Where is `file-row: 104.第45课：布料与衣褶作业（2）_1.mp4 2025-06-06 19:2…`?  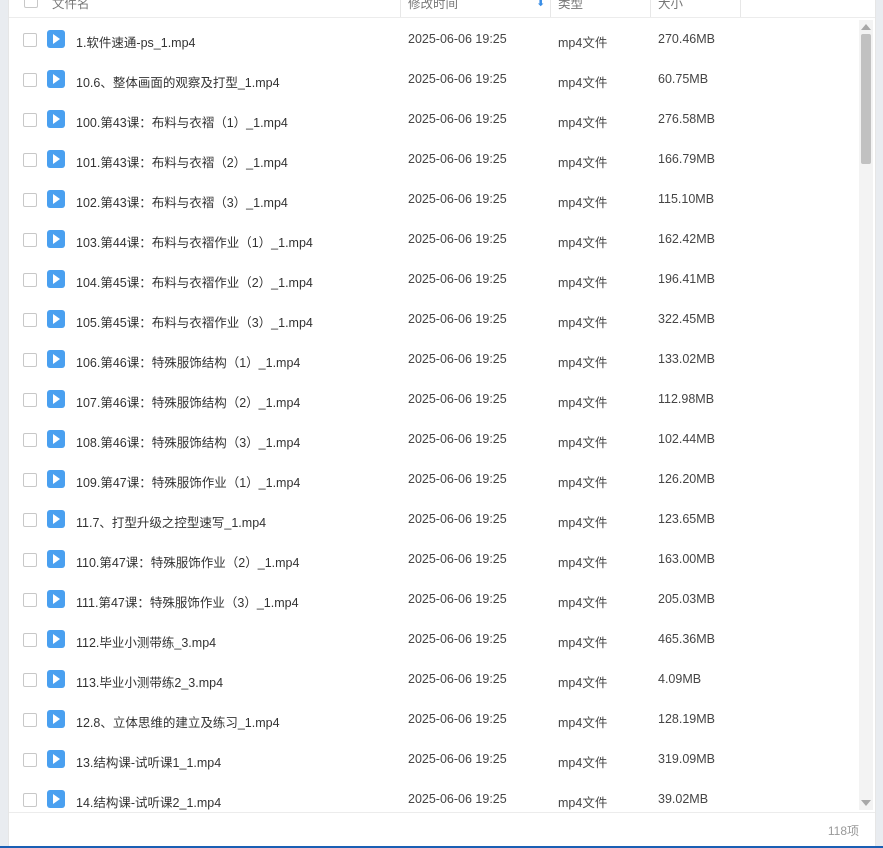
file-row: 104.第45课：布料与衣褶作业（2）_1.mp4 2025-06-06 19:2… is located at coordinates (434, 280).